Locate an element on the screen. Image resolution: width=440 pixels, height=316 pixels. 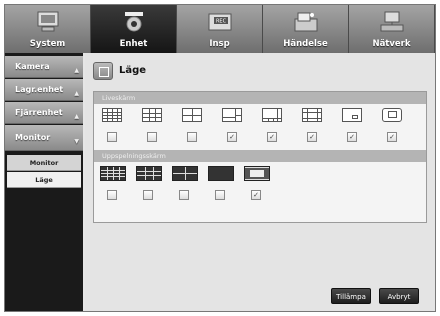
live-pip-checkbox: ✓ is located at coordinates (392, 137).